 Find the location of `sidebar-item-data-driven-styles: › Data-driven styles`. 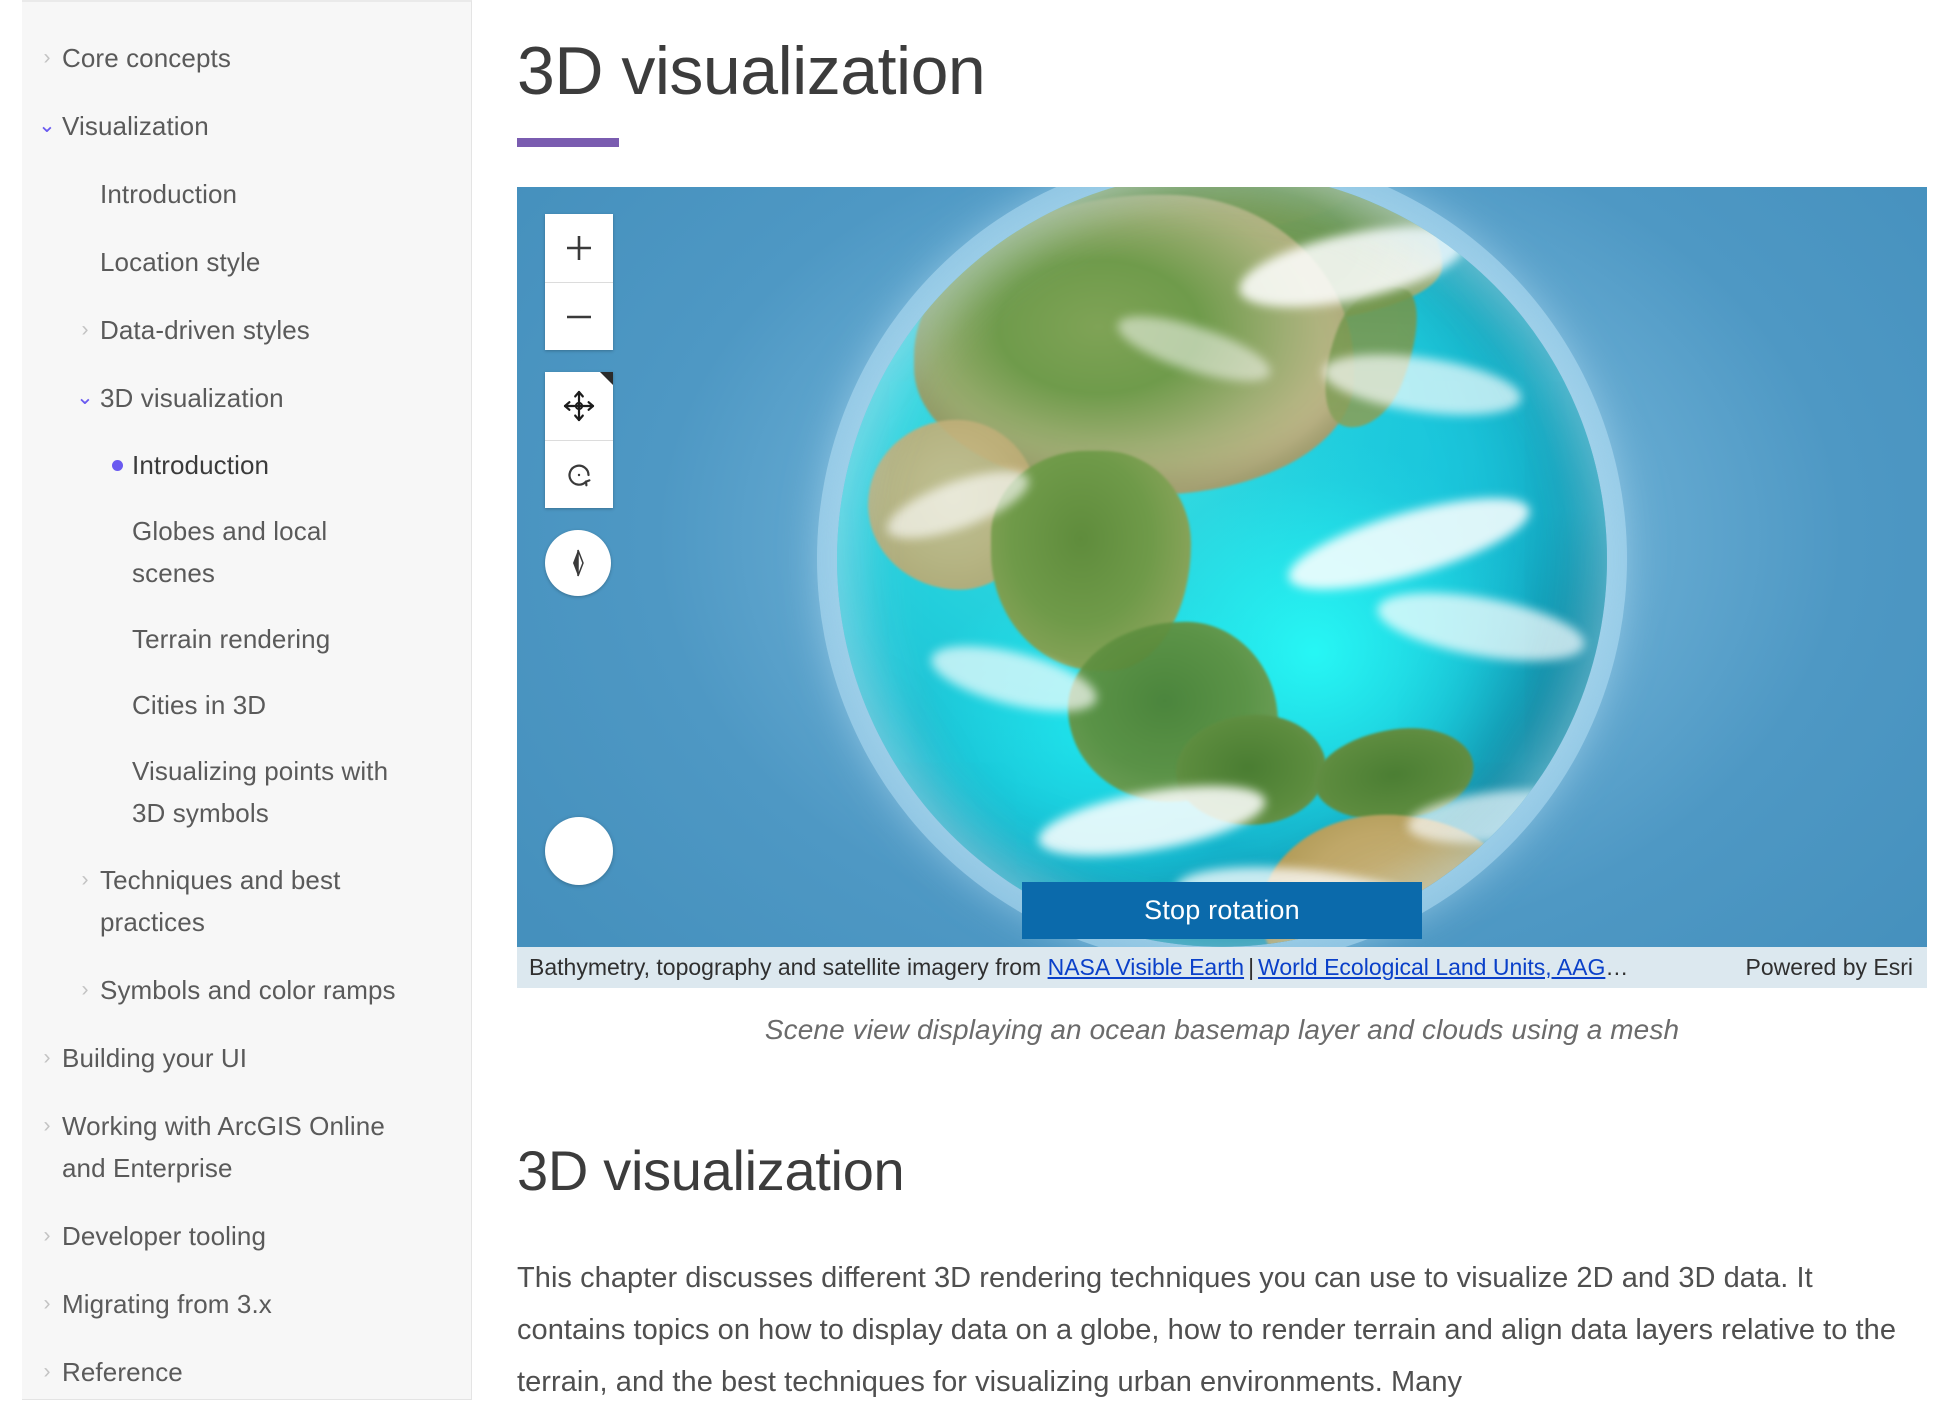

sidebar-item-data-driven-styles: › Data-driven styles is located at coordinates (246, 330).